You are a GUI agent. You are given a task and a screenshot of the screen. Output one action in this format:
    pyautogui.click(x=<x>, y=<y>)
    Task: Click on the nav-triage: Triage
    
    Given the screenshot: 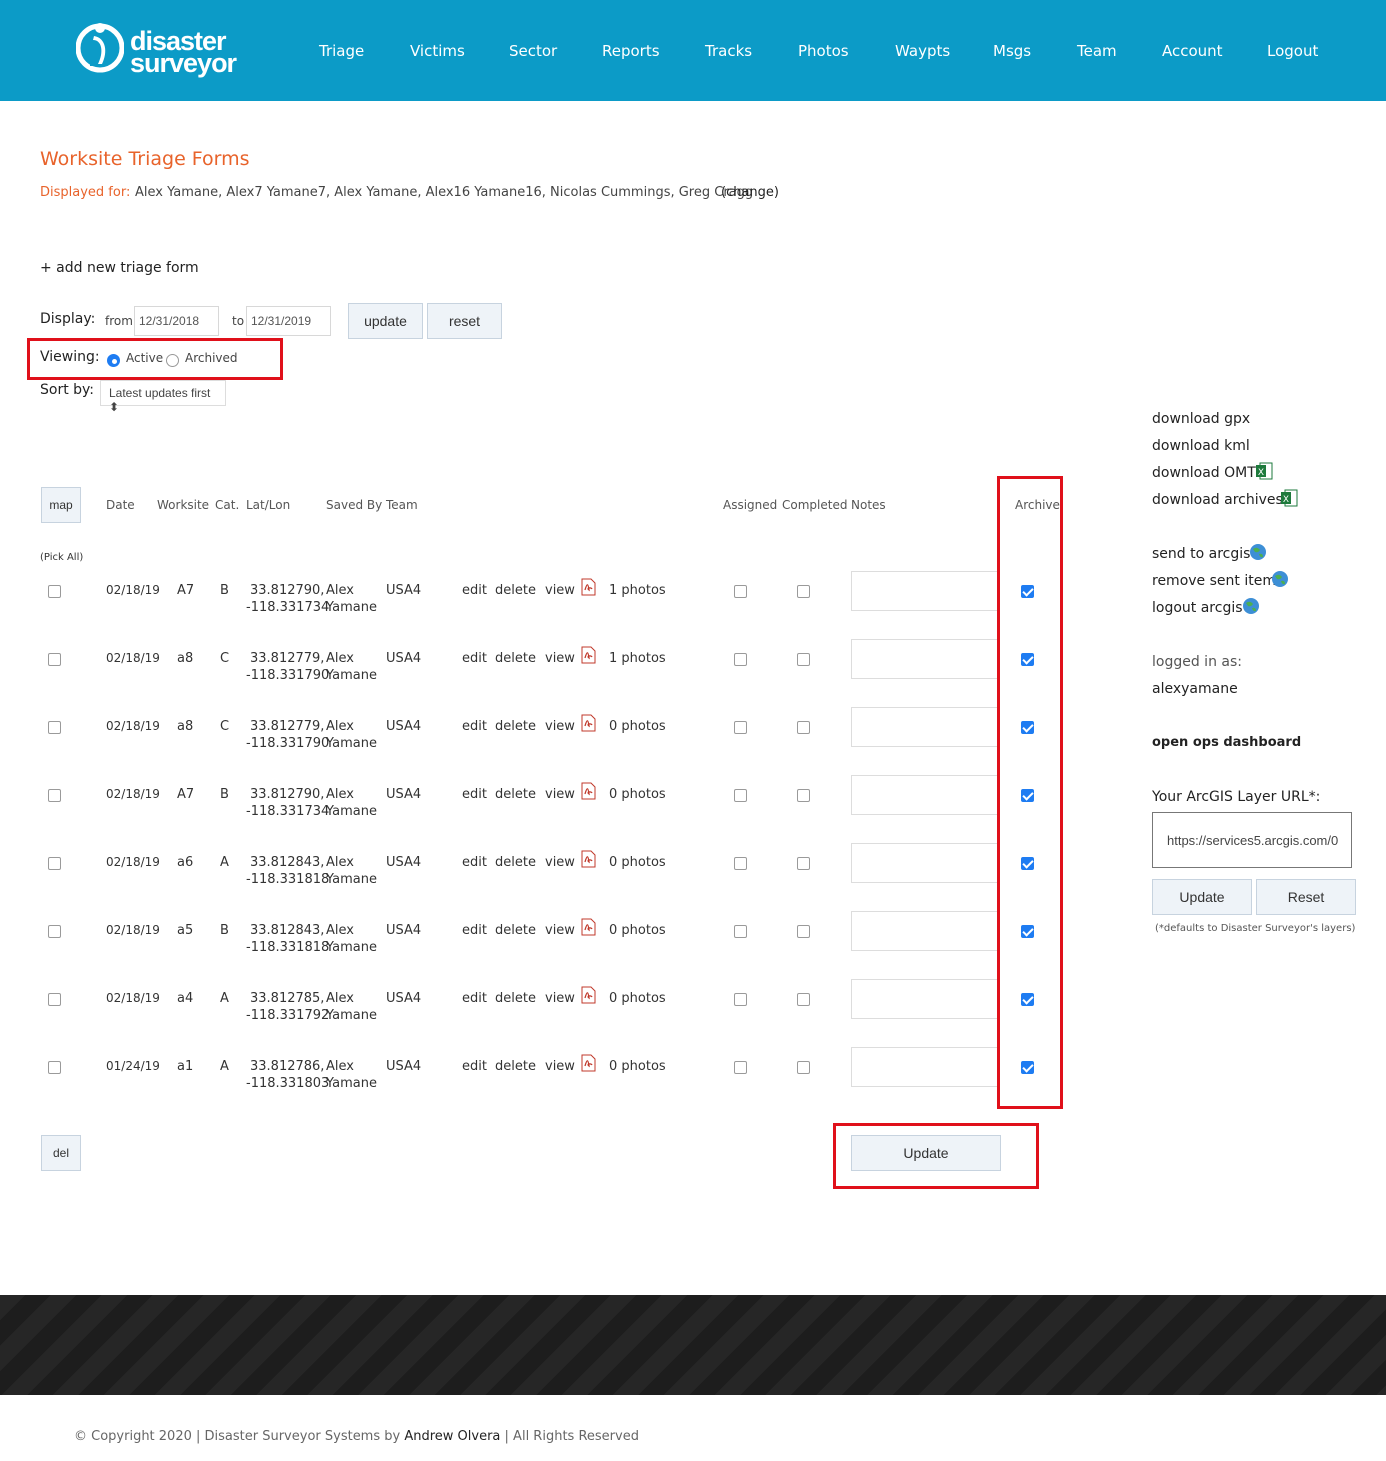 What is the action you would take?
    pyautogui.click(x=341, y=51)
    